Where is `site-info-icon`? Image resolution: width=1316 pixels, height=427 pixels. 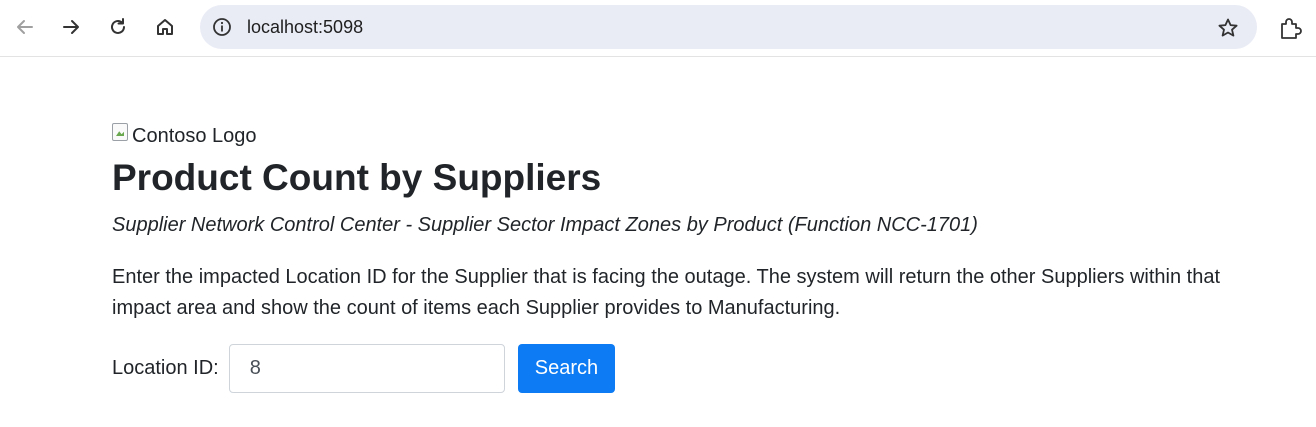 site-info-icon is located at coordinates (222, 27).